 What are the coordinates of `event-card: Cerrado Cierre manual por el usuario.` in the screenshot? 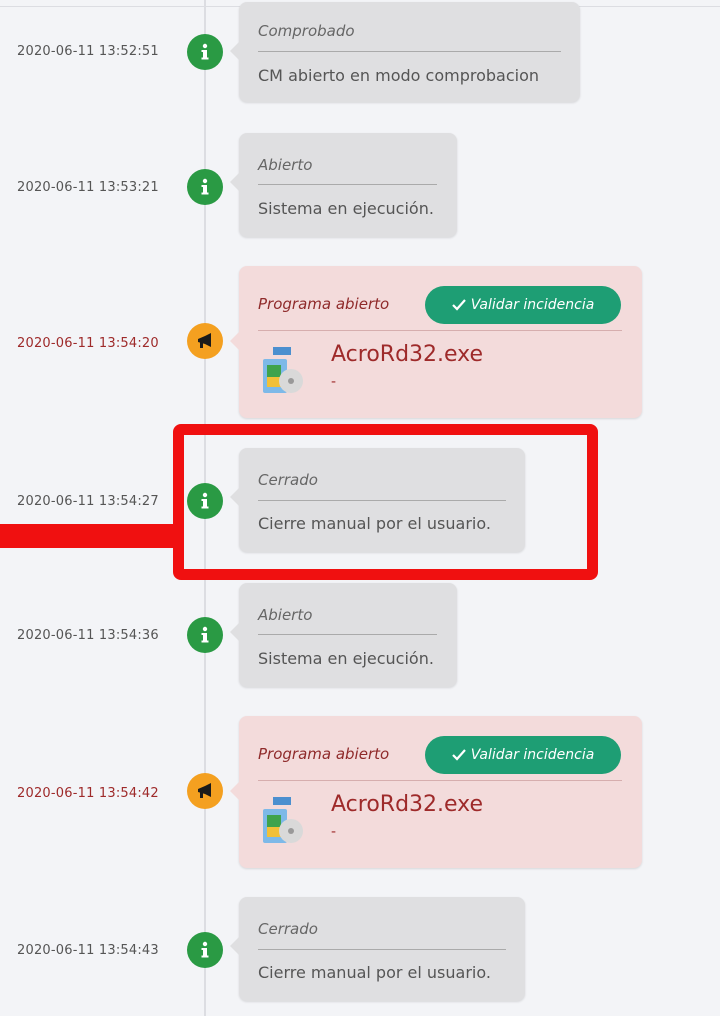 It's located at (377, 949).